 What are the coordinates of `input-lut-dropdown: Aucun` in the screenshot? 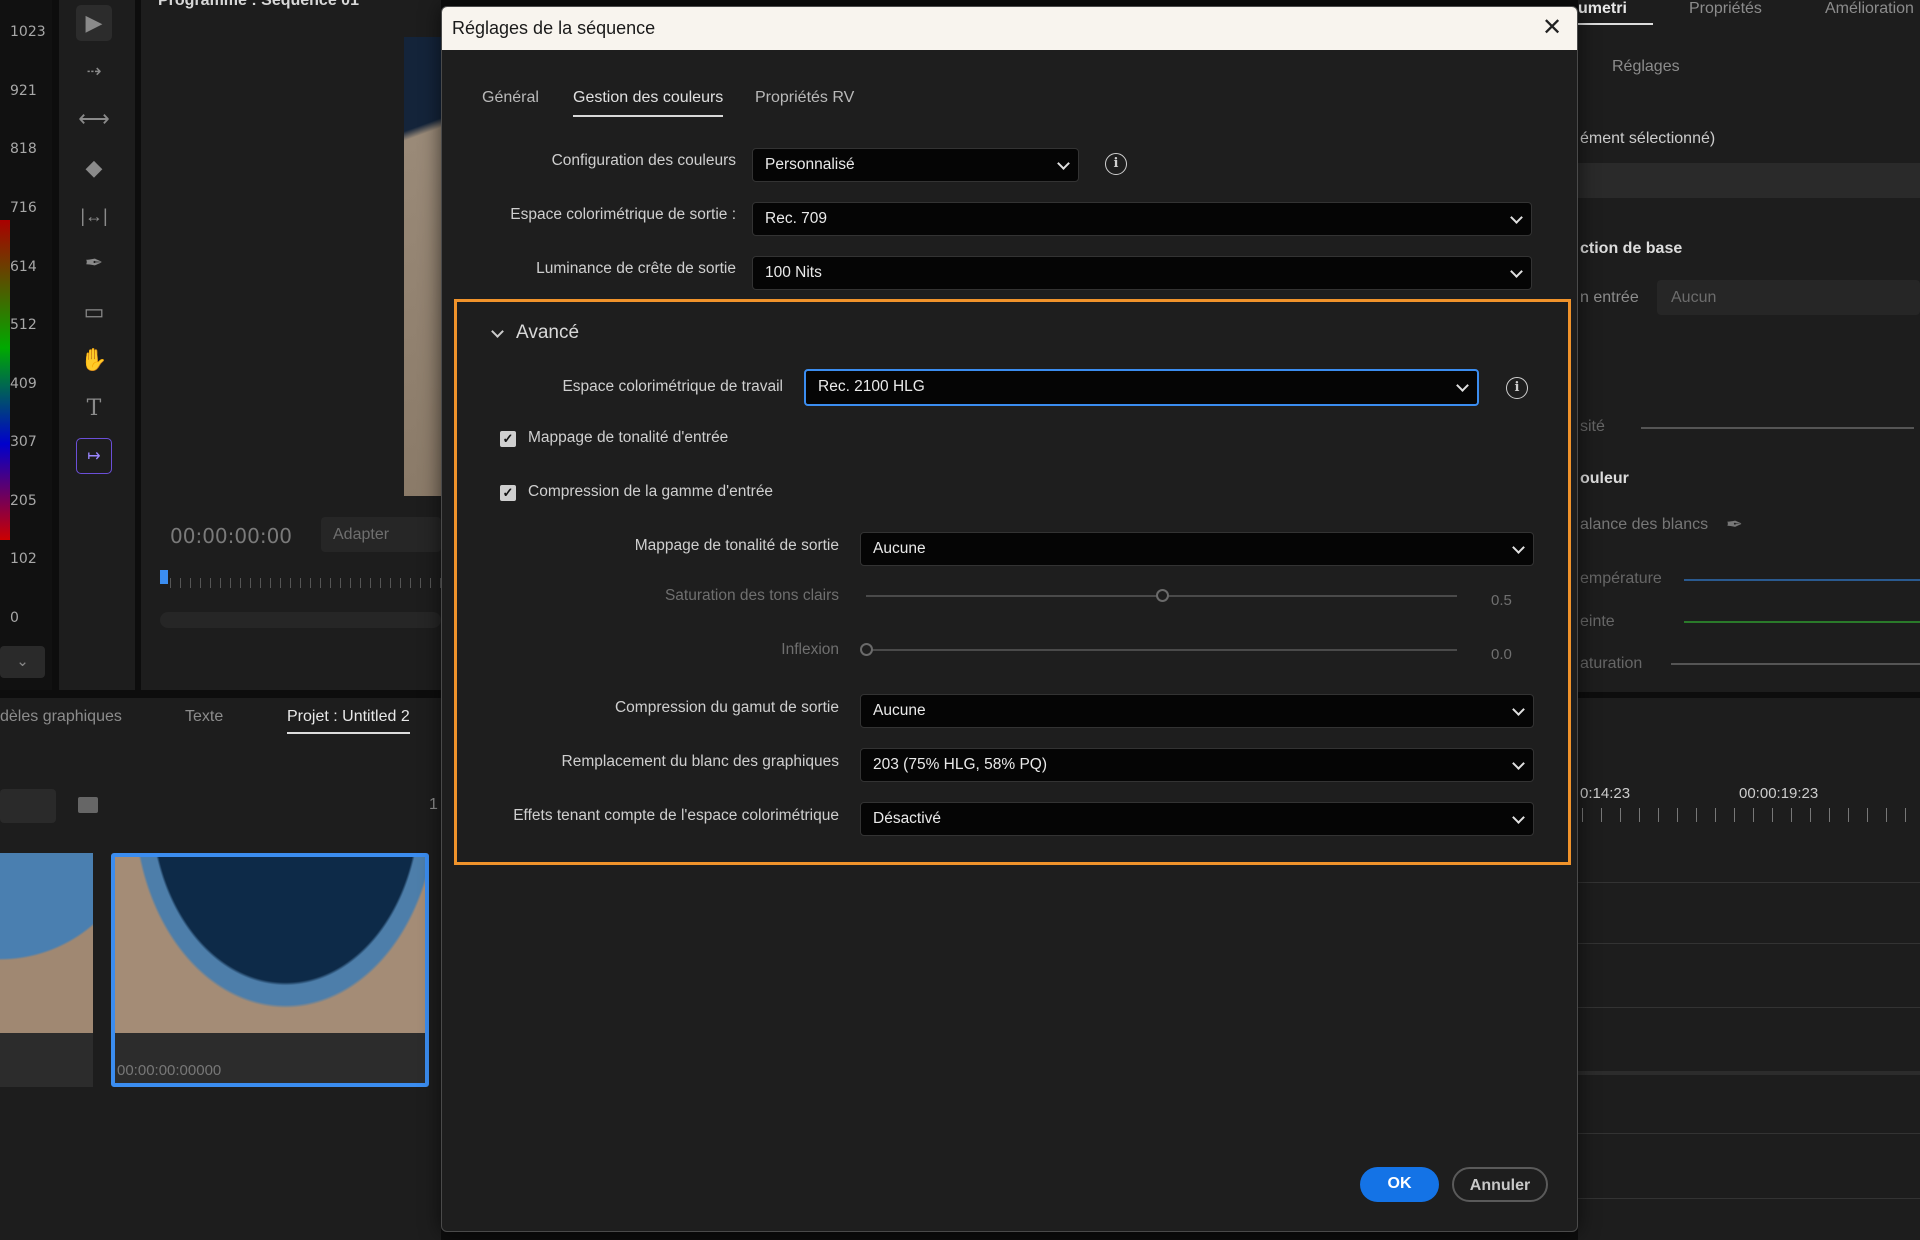 It's located at (1788, 297).